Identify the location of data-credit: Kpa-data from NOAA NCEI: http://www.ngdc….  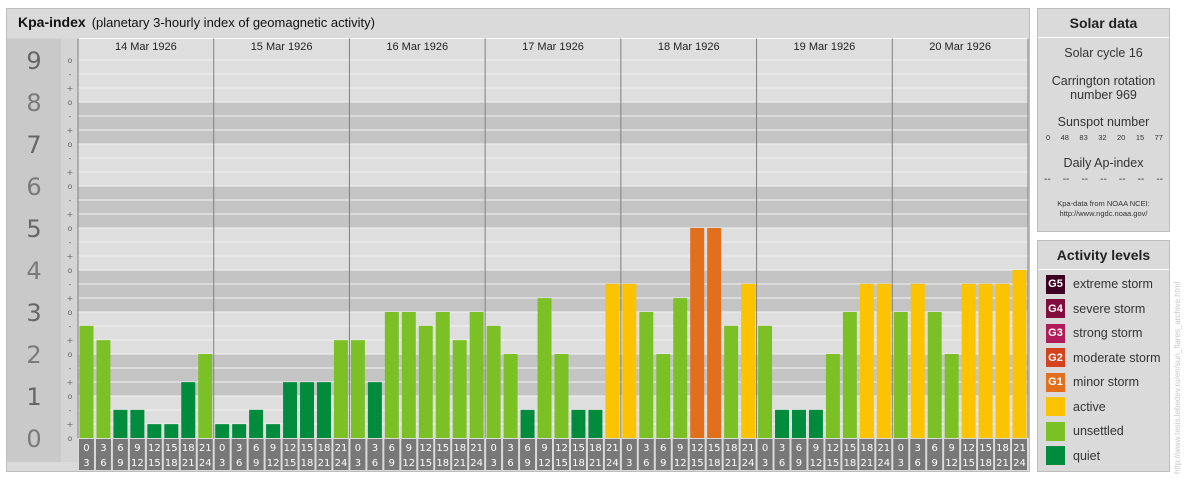
(1103, 209).